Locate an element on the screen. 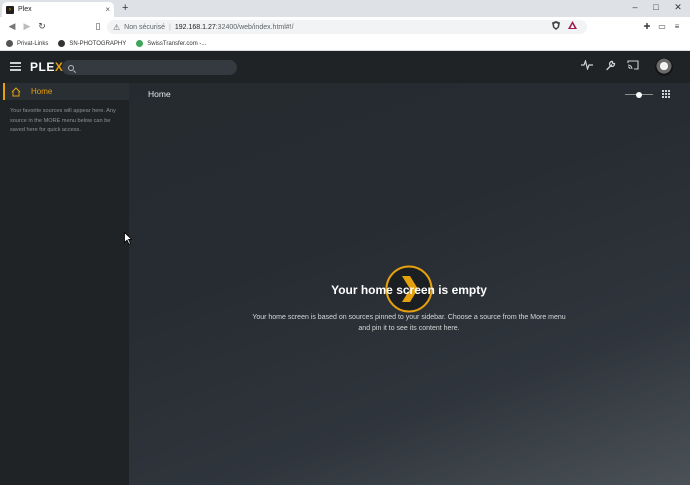 This screenshot has height=485, width=690. plex-logo: PLEX is located at coordinates (46, 67).